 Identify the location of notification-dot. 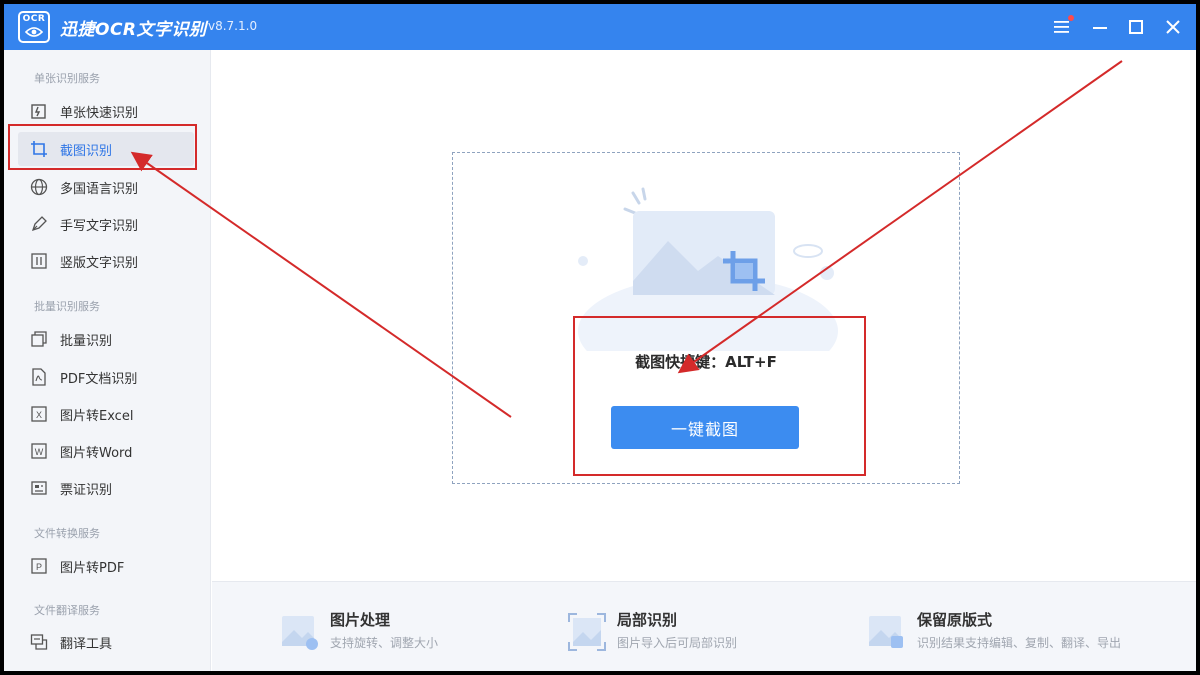
(1071, 18).